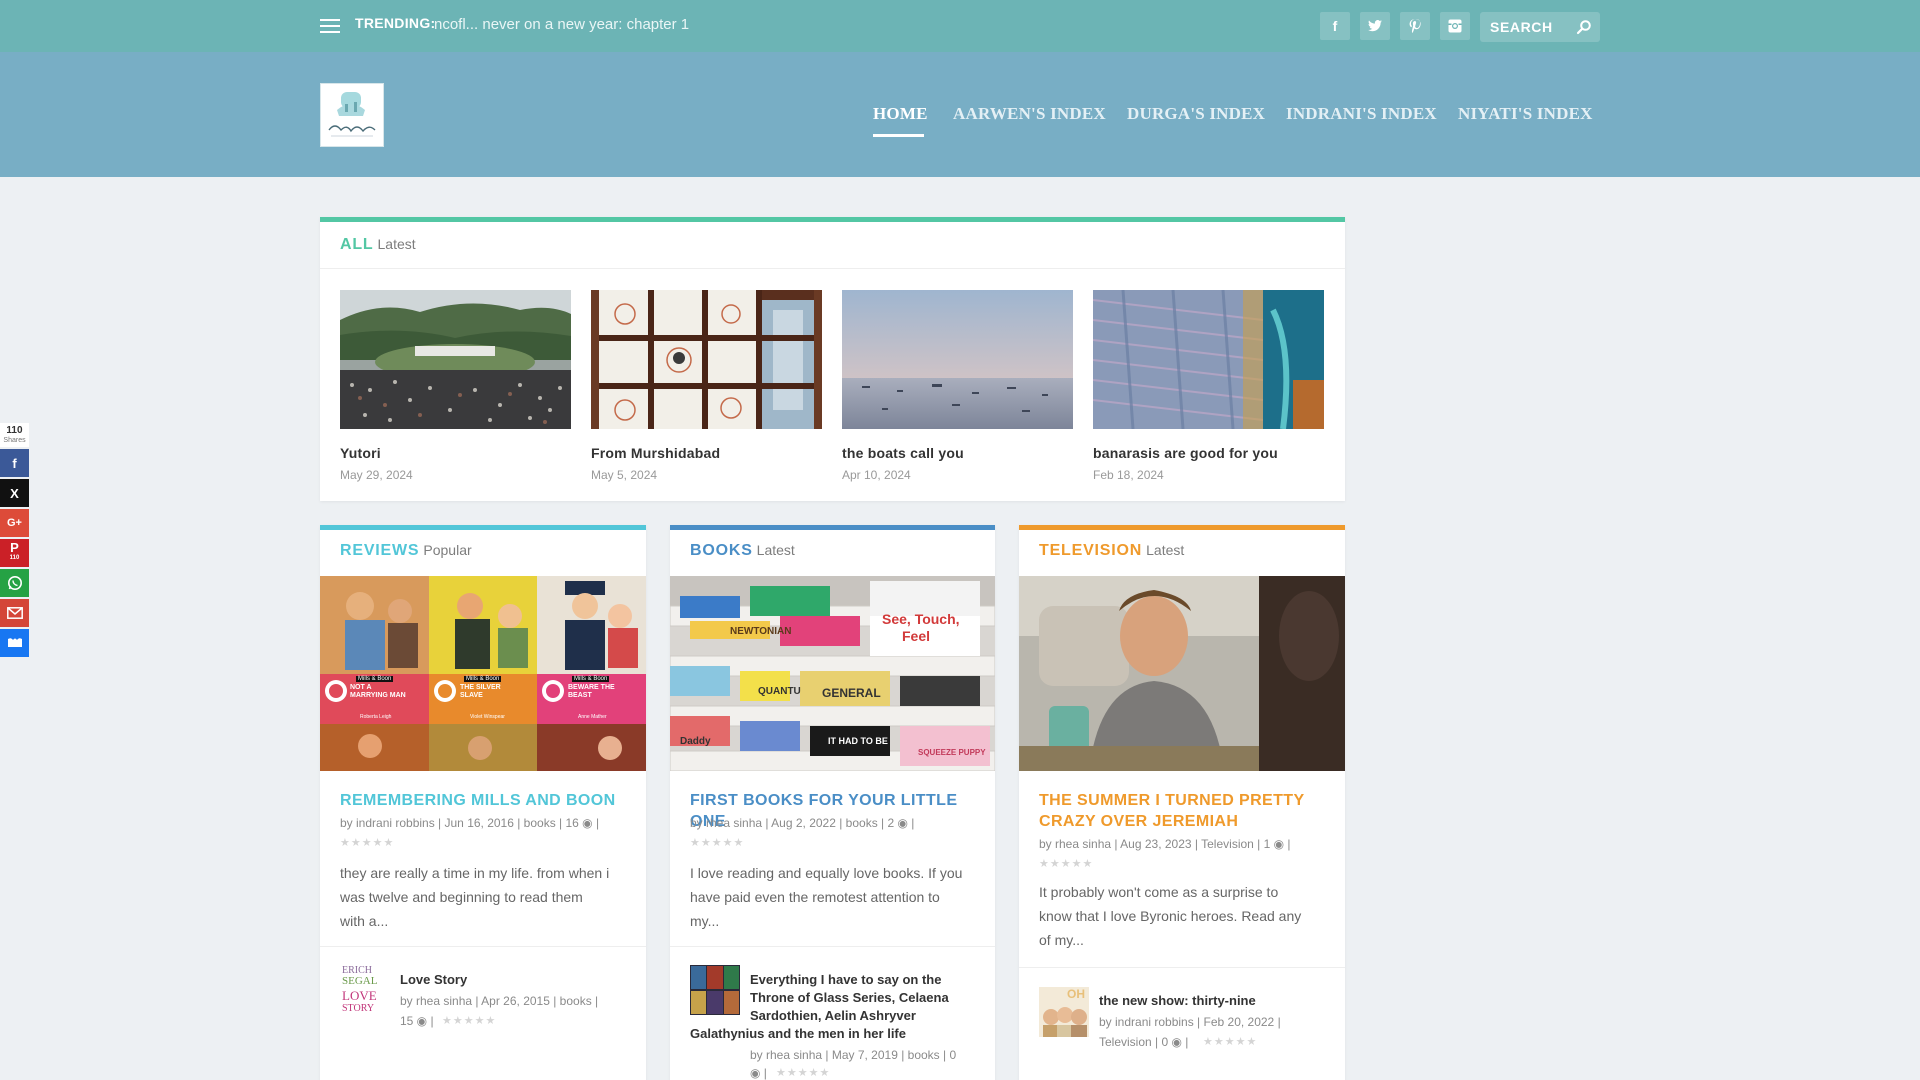  Describe the element at coordinates (624, 475) in the screenshot. I see `post-date: May 5, 2024` at that location.